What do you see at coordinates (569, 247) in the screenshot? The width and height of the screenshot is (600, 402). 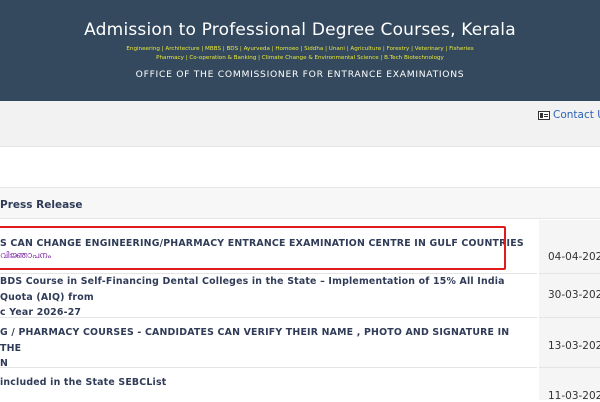 I see `date-cell` at bounding box center [569, 247].